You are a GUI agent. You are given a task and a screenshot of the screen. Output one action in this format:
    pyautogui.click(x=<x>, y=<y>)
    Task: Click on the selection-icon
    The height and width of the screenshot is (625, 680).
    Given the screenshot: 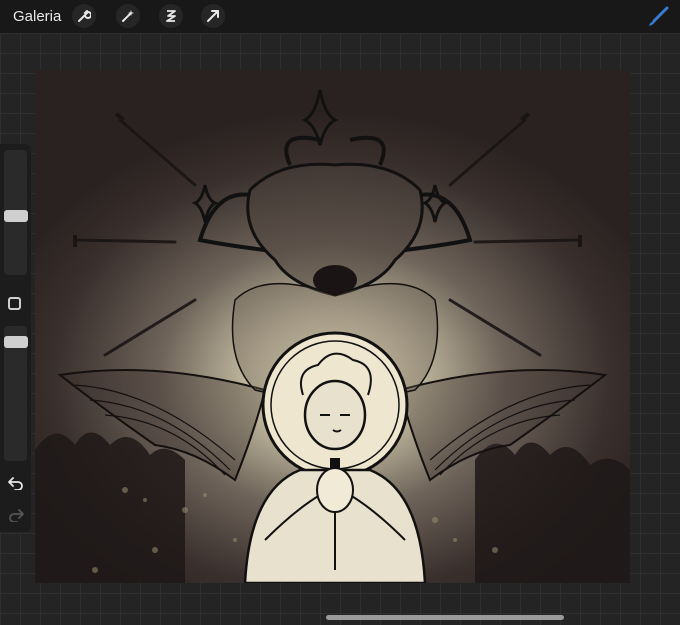 What is the action you would take?
    pyautogui.click(x=171, y=16)
    